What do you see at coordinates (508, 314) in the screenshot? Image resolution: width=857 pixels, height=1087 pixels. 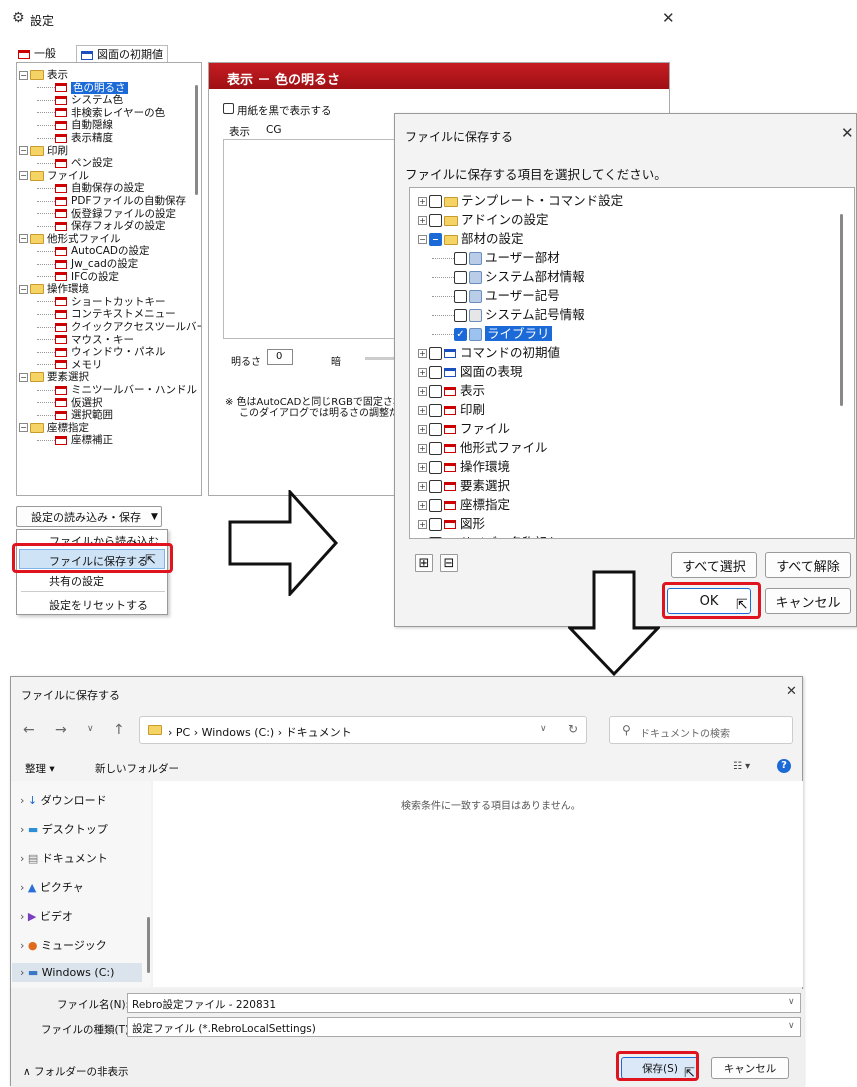 I see `save-tree-item: システム記号情報` at bounding box center [508, 314].